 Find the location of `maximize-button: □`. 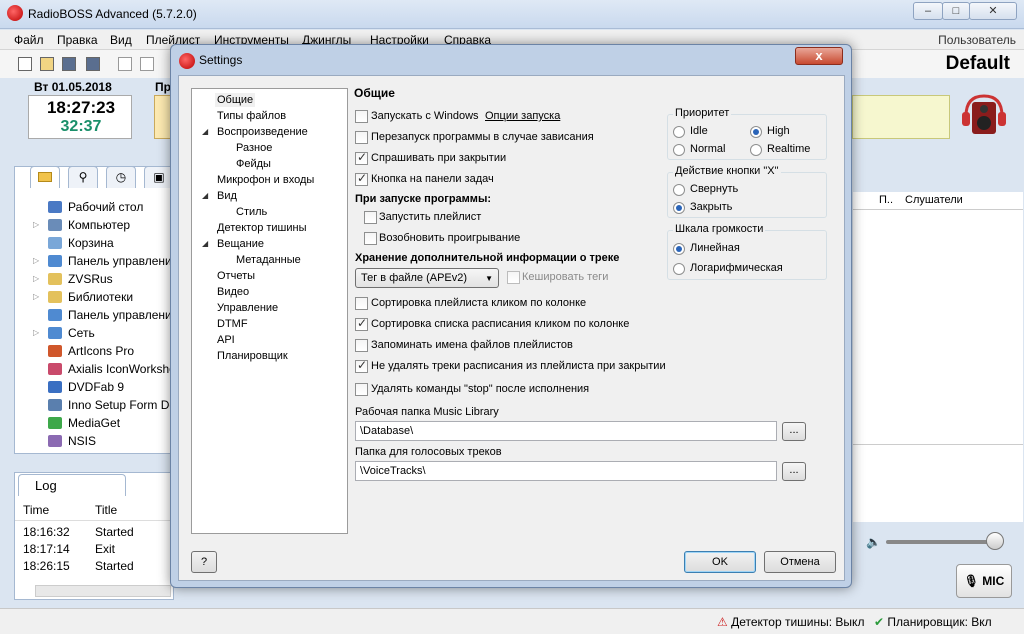

maximize-button: □ is located at coordinates (956, 11).